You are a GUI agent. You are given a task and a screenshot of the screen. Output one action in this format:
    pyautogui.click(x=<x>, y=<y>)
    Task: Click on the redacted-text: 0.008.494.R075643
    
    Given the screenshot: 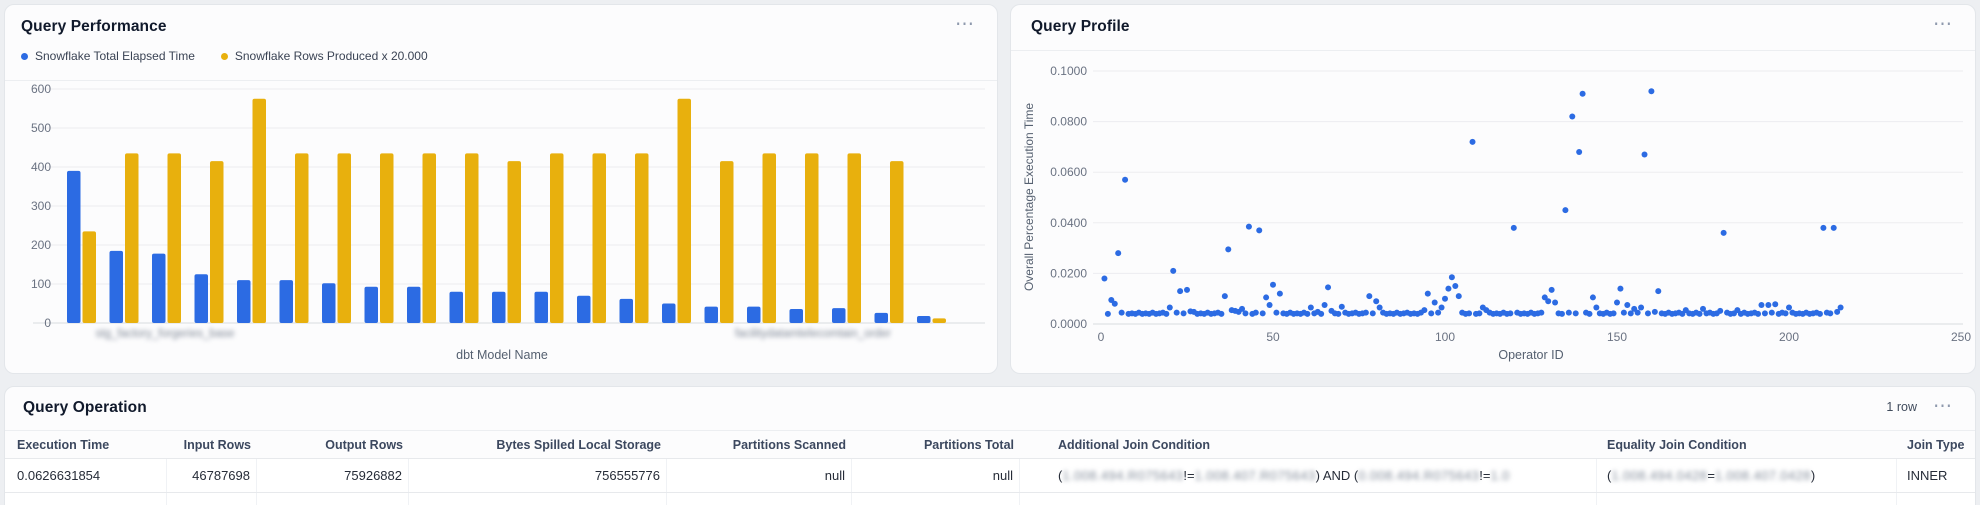 What is the action you would take?
    pyautogui.click(x=1419, y=475)
    